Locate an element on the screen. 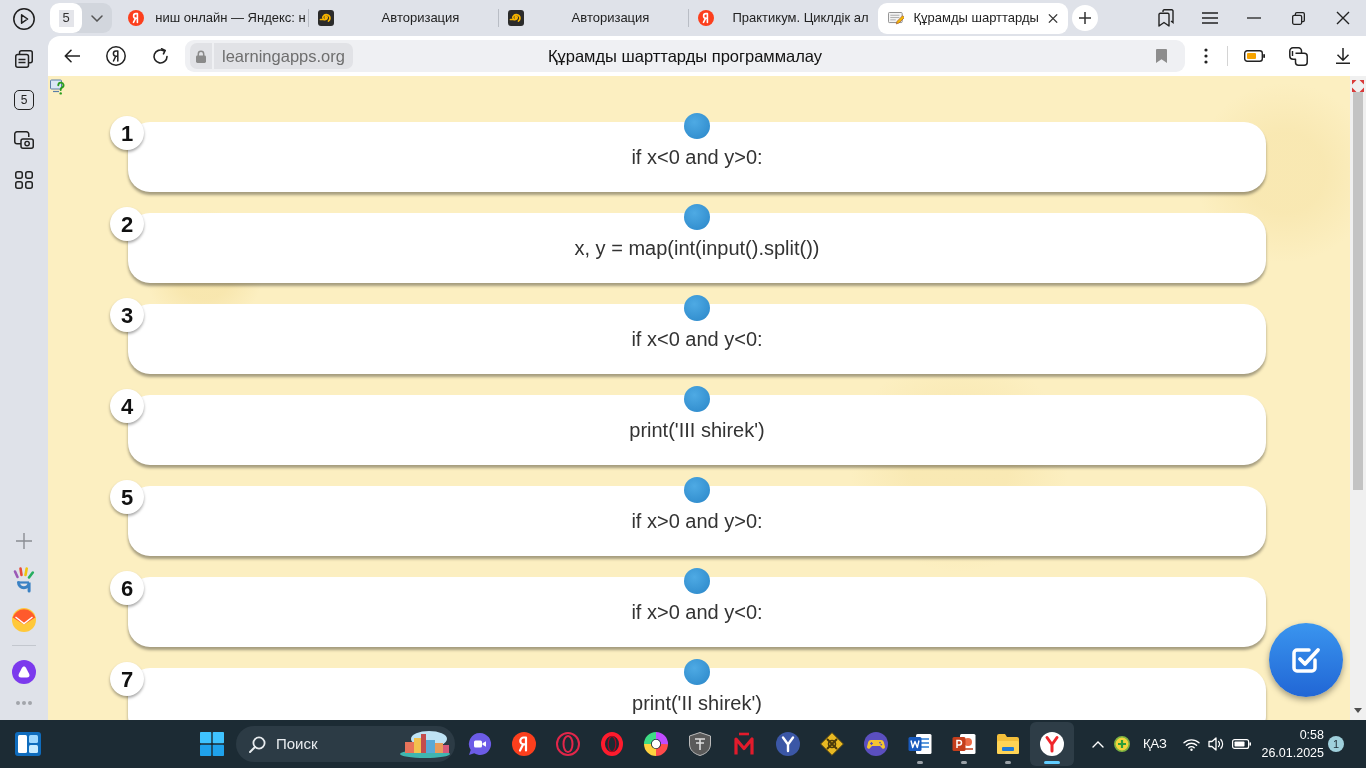  kebab-menu-icon is located at coordinates (1206, 56).